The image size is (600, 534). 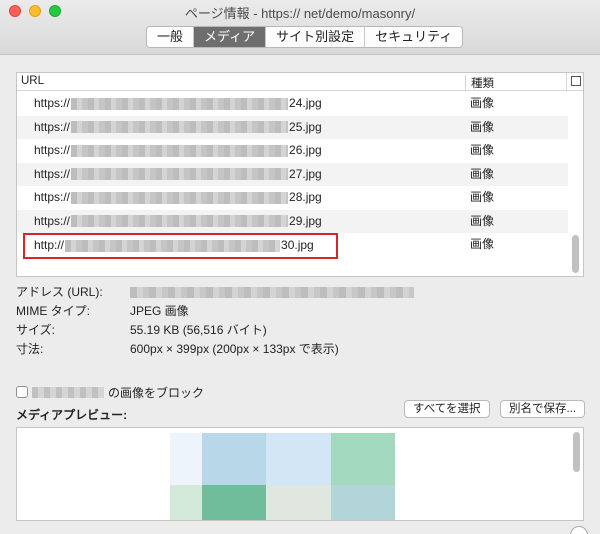 What do you see at coordinates (300, 82) in the screenshot?
I see `table-header: URL 種類` at bounding box center [300, 82].